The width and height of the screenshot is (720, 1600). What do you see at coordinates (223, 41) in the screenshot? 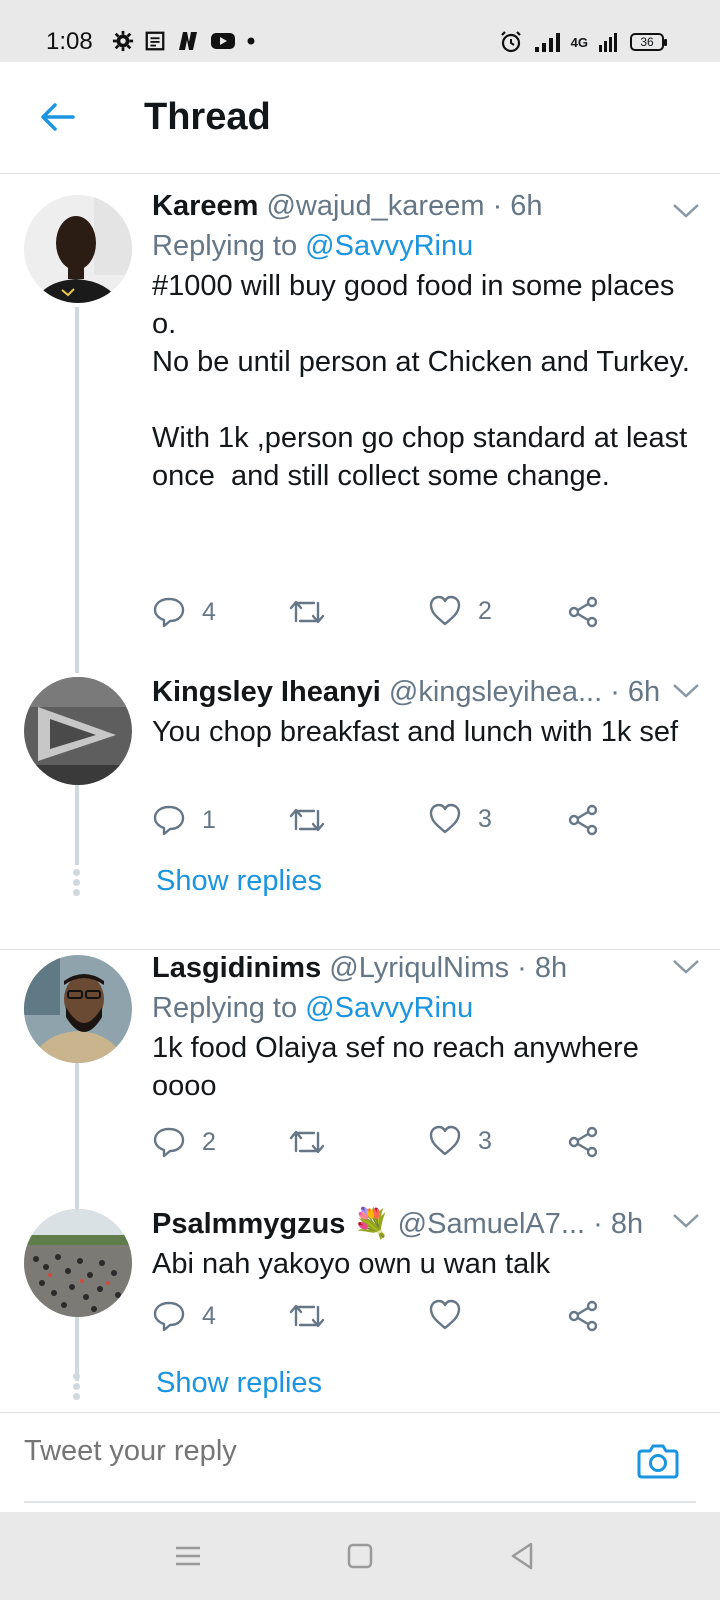
I see `youtube-icon` at bounding box center [223, 41].